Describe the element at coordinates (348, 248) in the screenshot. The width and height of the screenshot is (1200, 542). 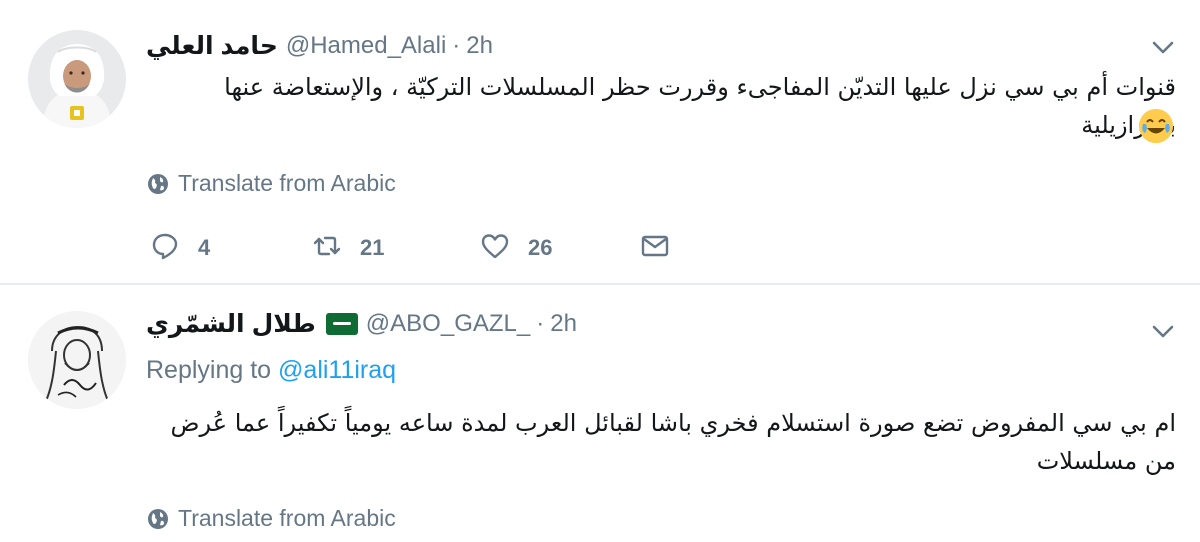
I see `retweet-button: 21` at that location.